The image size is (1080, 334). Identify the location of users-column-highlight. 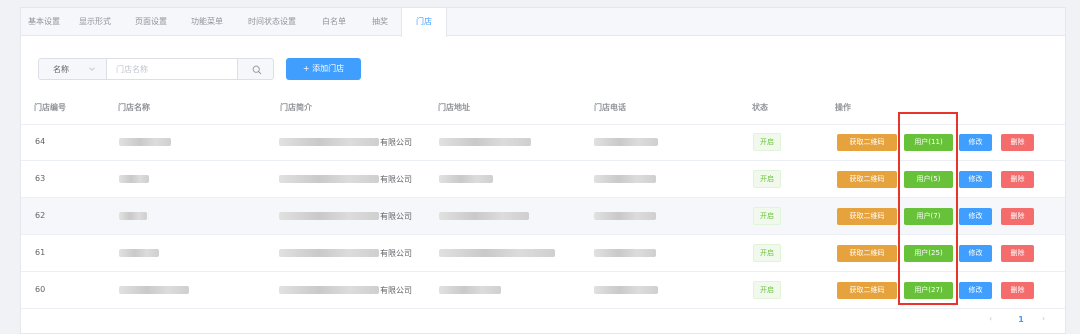
(928, 208).